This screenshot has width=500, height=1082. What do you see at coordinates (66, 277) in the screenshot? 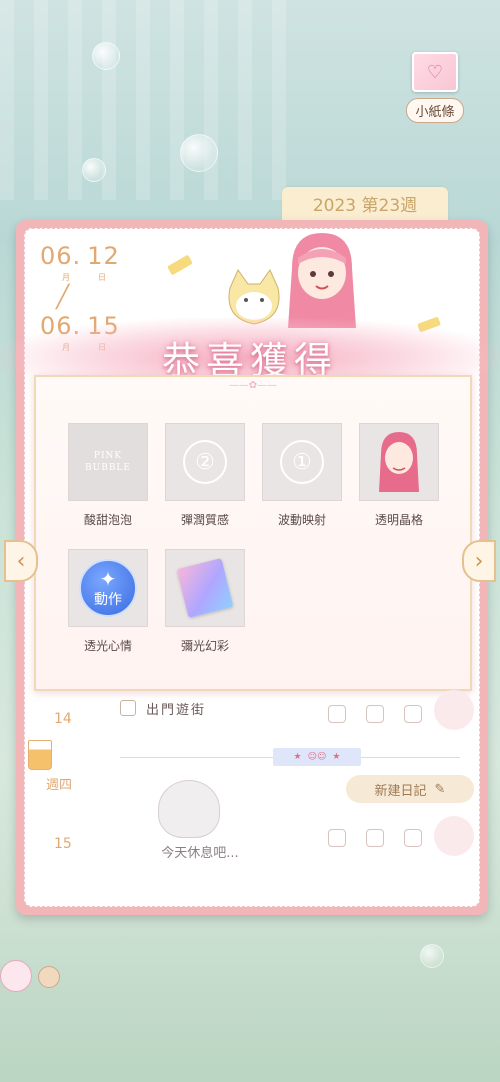
I see `start-month-unit: 月` at bounding box center [66, 277].